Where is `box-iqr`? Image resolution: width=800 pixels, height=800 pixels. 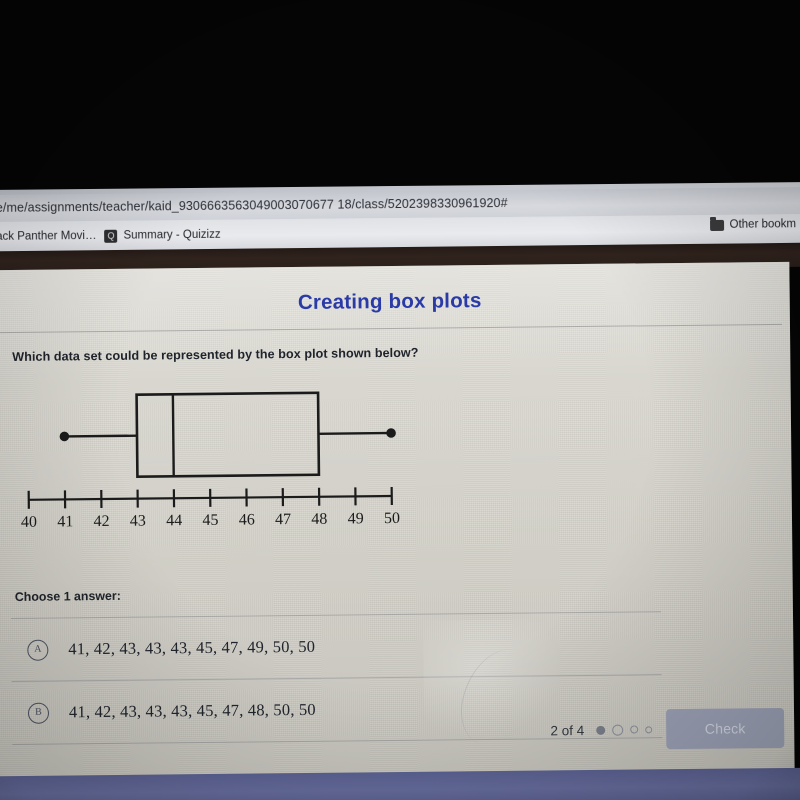
box-iqr is located at coordinates (228, 434).